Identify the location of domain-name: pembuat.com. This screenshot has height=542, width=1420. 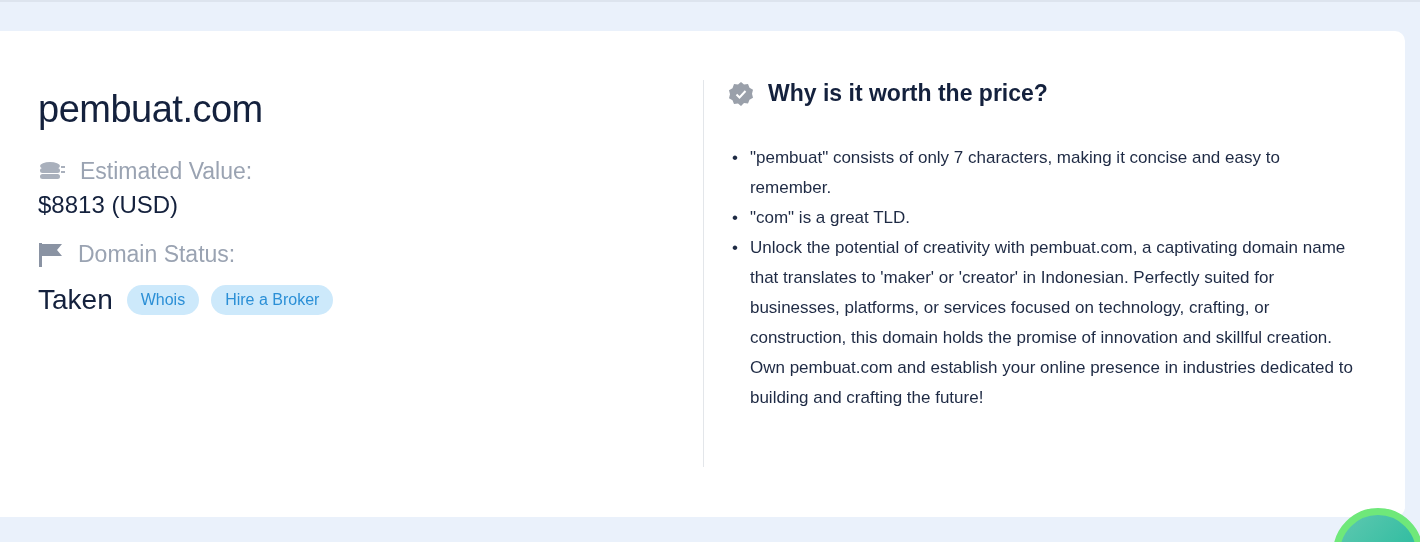
(151, 109).